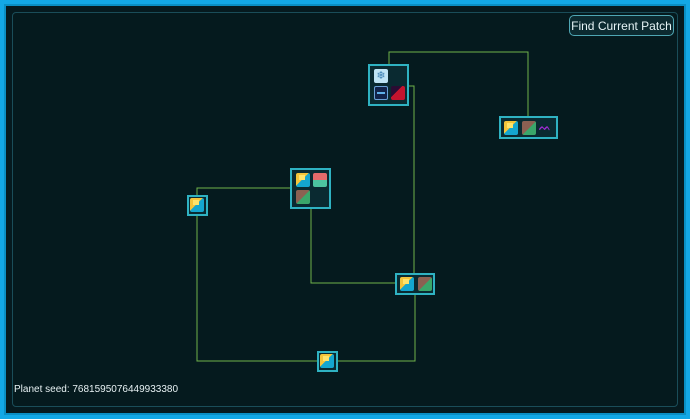 This screenshot has height=419, width=690. Describe the element at coordinates (415, 284) in the screenshot. I see `patch-node-lower-right` at that location.